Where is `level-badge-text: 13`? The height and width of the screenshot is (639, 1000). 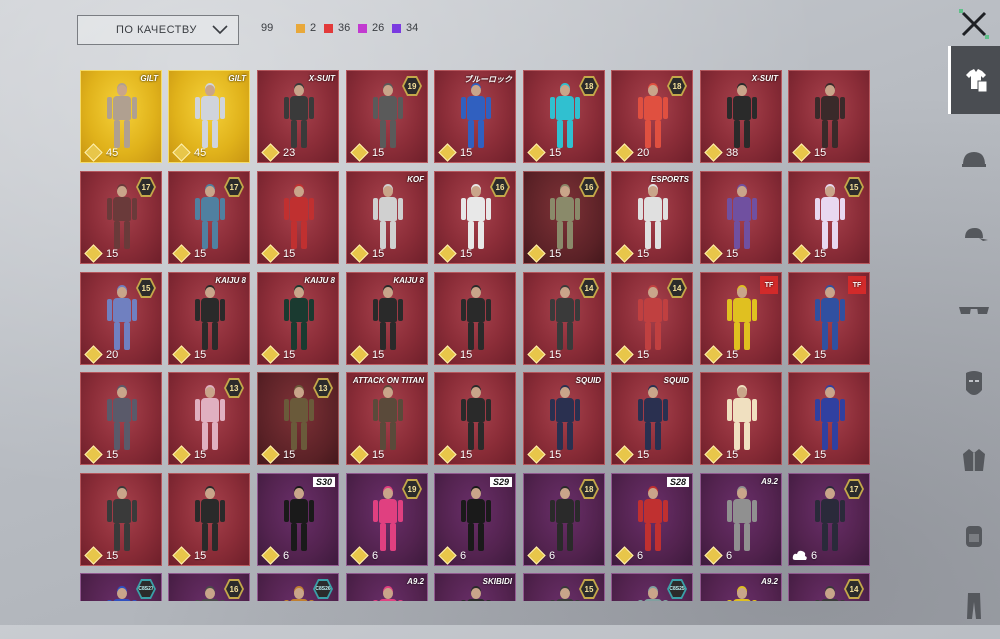
level-badge-text: 13 is located at coordinates (323, 388).